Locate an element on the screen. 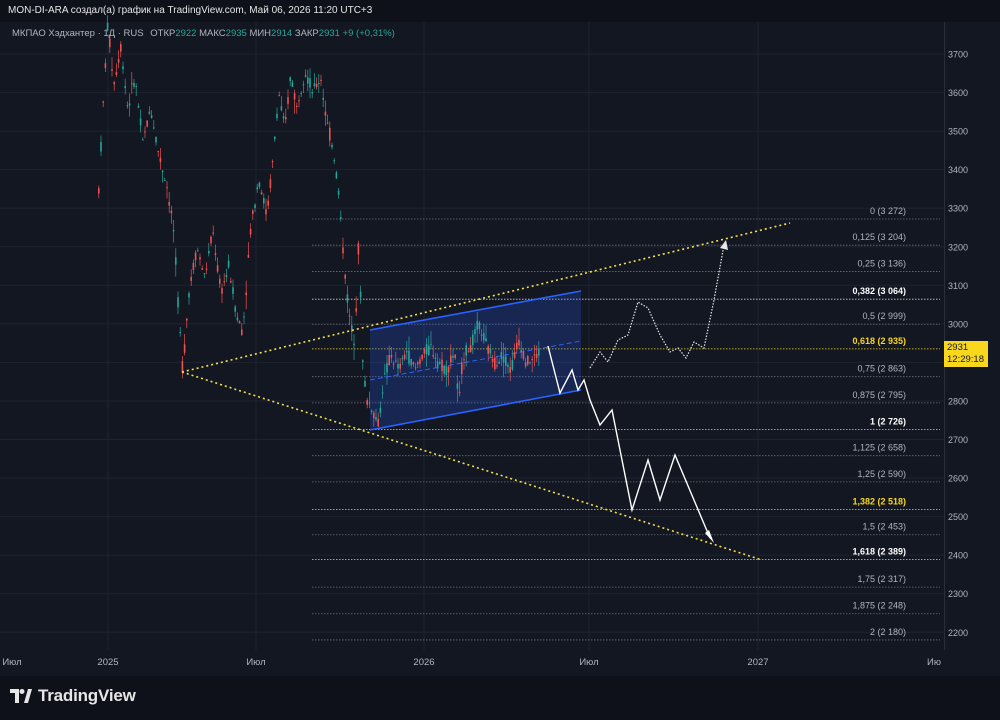 The height and width of the screenshot is (720, 1000). price-channel is located at coordinates (475, 360).